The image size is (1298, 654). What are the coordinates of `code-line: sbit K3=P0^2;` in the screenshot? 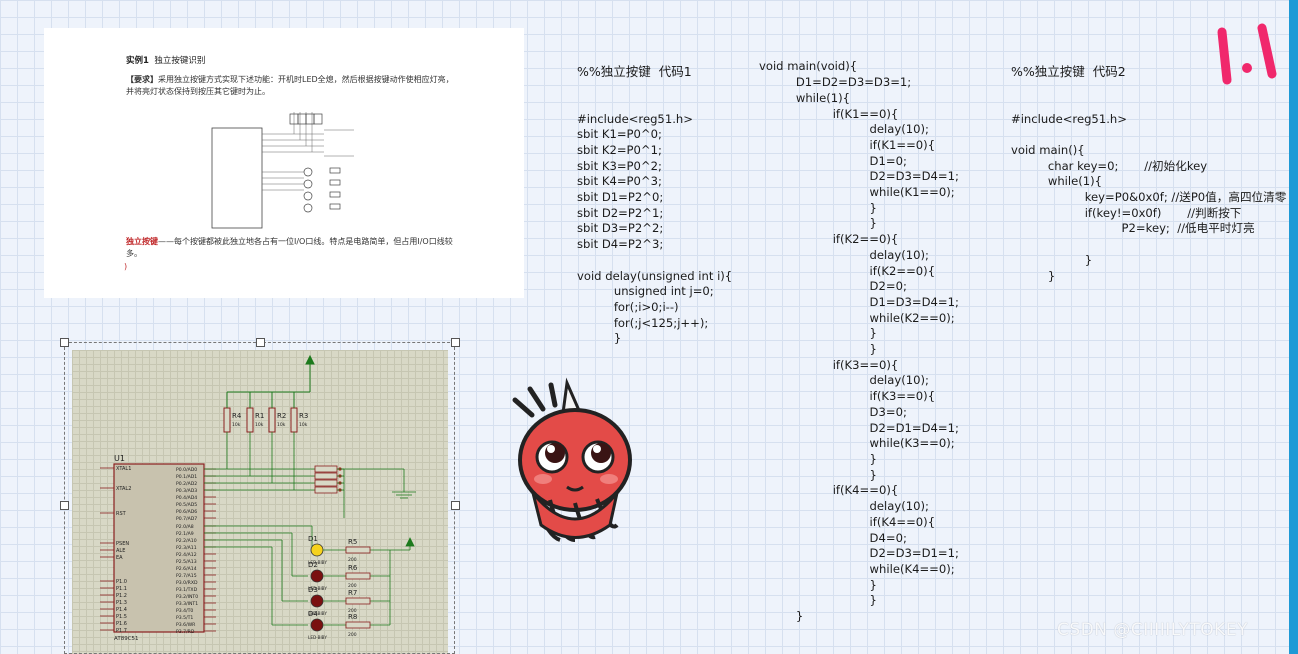 It's located at (619, 165).